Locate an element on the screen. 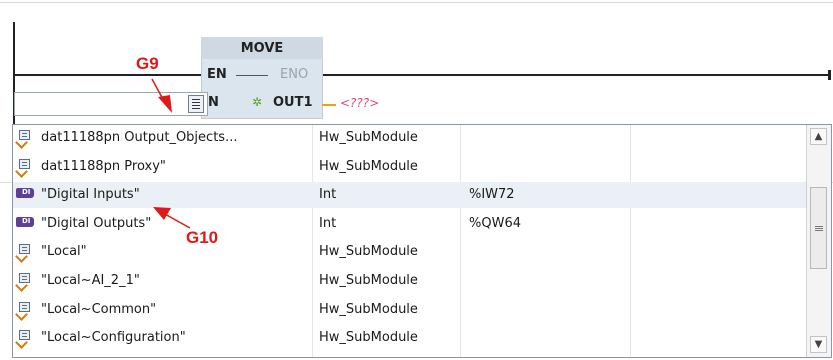 The width and height of the screenshot is (833, 360). scroll-down-icon: ▼ is located at coordinates (818, 344).